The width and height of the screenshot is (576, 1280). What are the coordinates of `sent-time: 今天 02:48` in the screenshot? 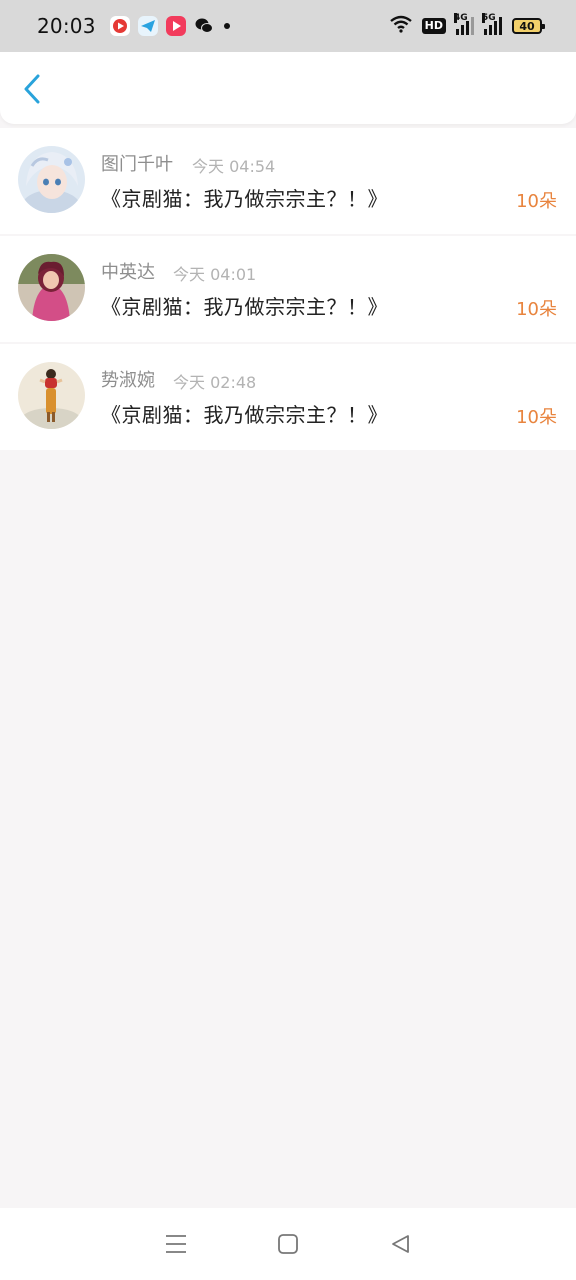 It's located at (215, 382).